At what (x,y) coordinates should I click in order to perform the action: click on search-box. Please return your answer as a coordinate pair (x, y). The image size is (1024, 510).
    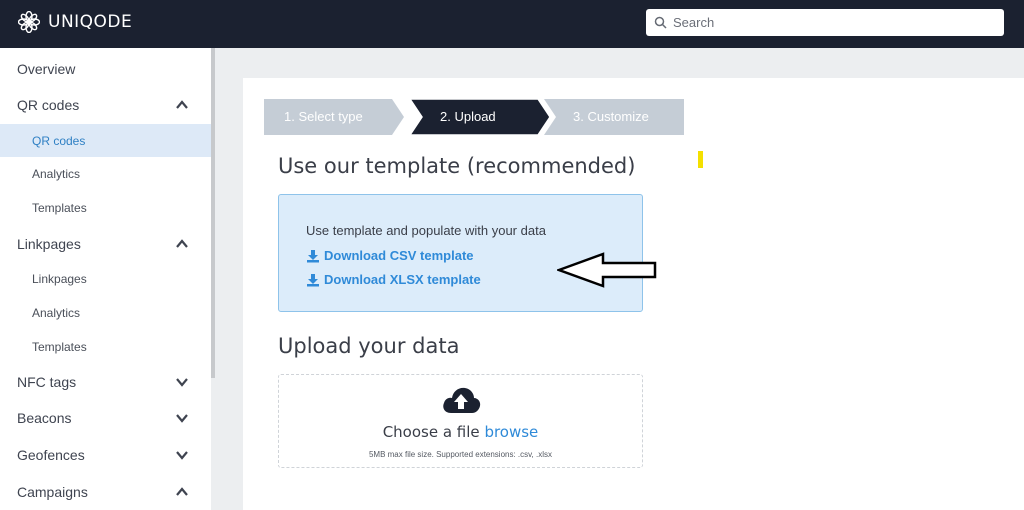
    Looking at the image, I should click on (825, 22).